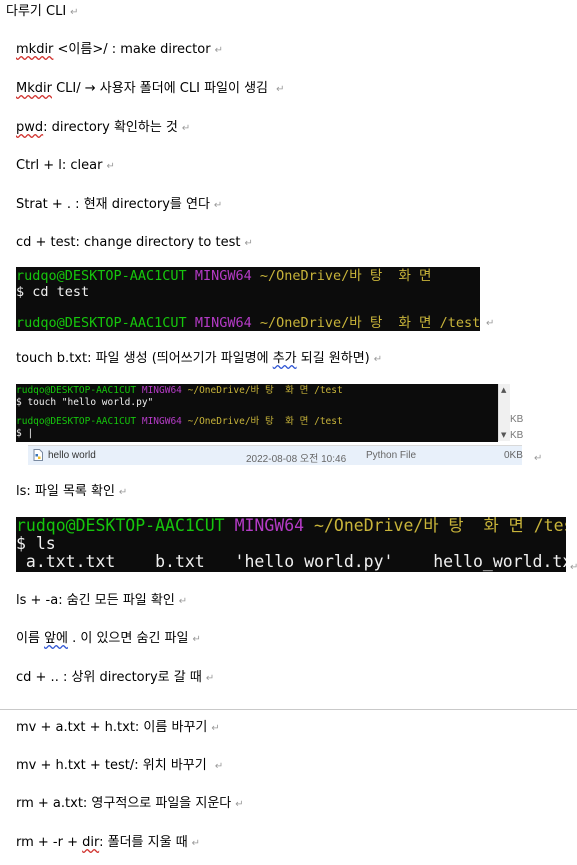 Image resolution: width=577 pixels, height=865 pixels. I want to click on item-text: 이름, so click(30, 638).